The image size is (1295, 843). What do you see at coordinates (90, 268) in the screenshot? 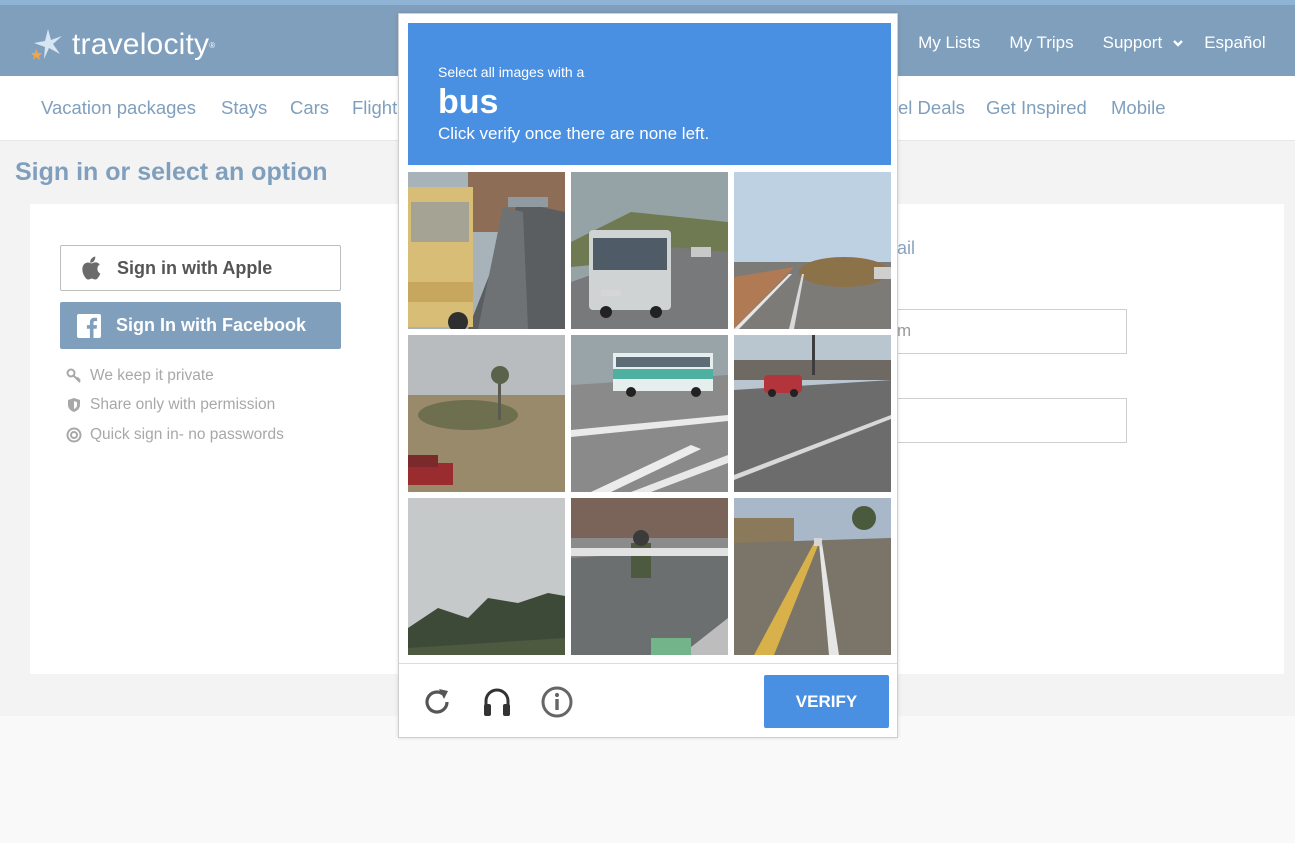
I see `apple-icon` at bounding box center [90, 268].